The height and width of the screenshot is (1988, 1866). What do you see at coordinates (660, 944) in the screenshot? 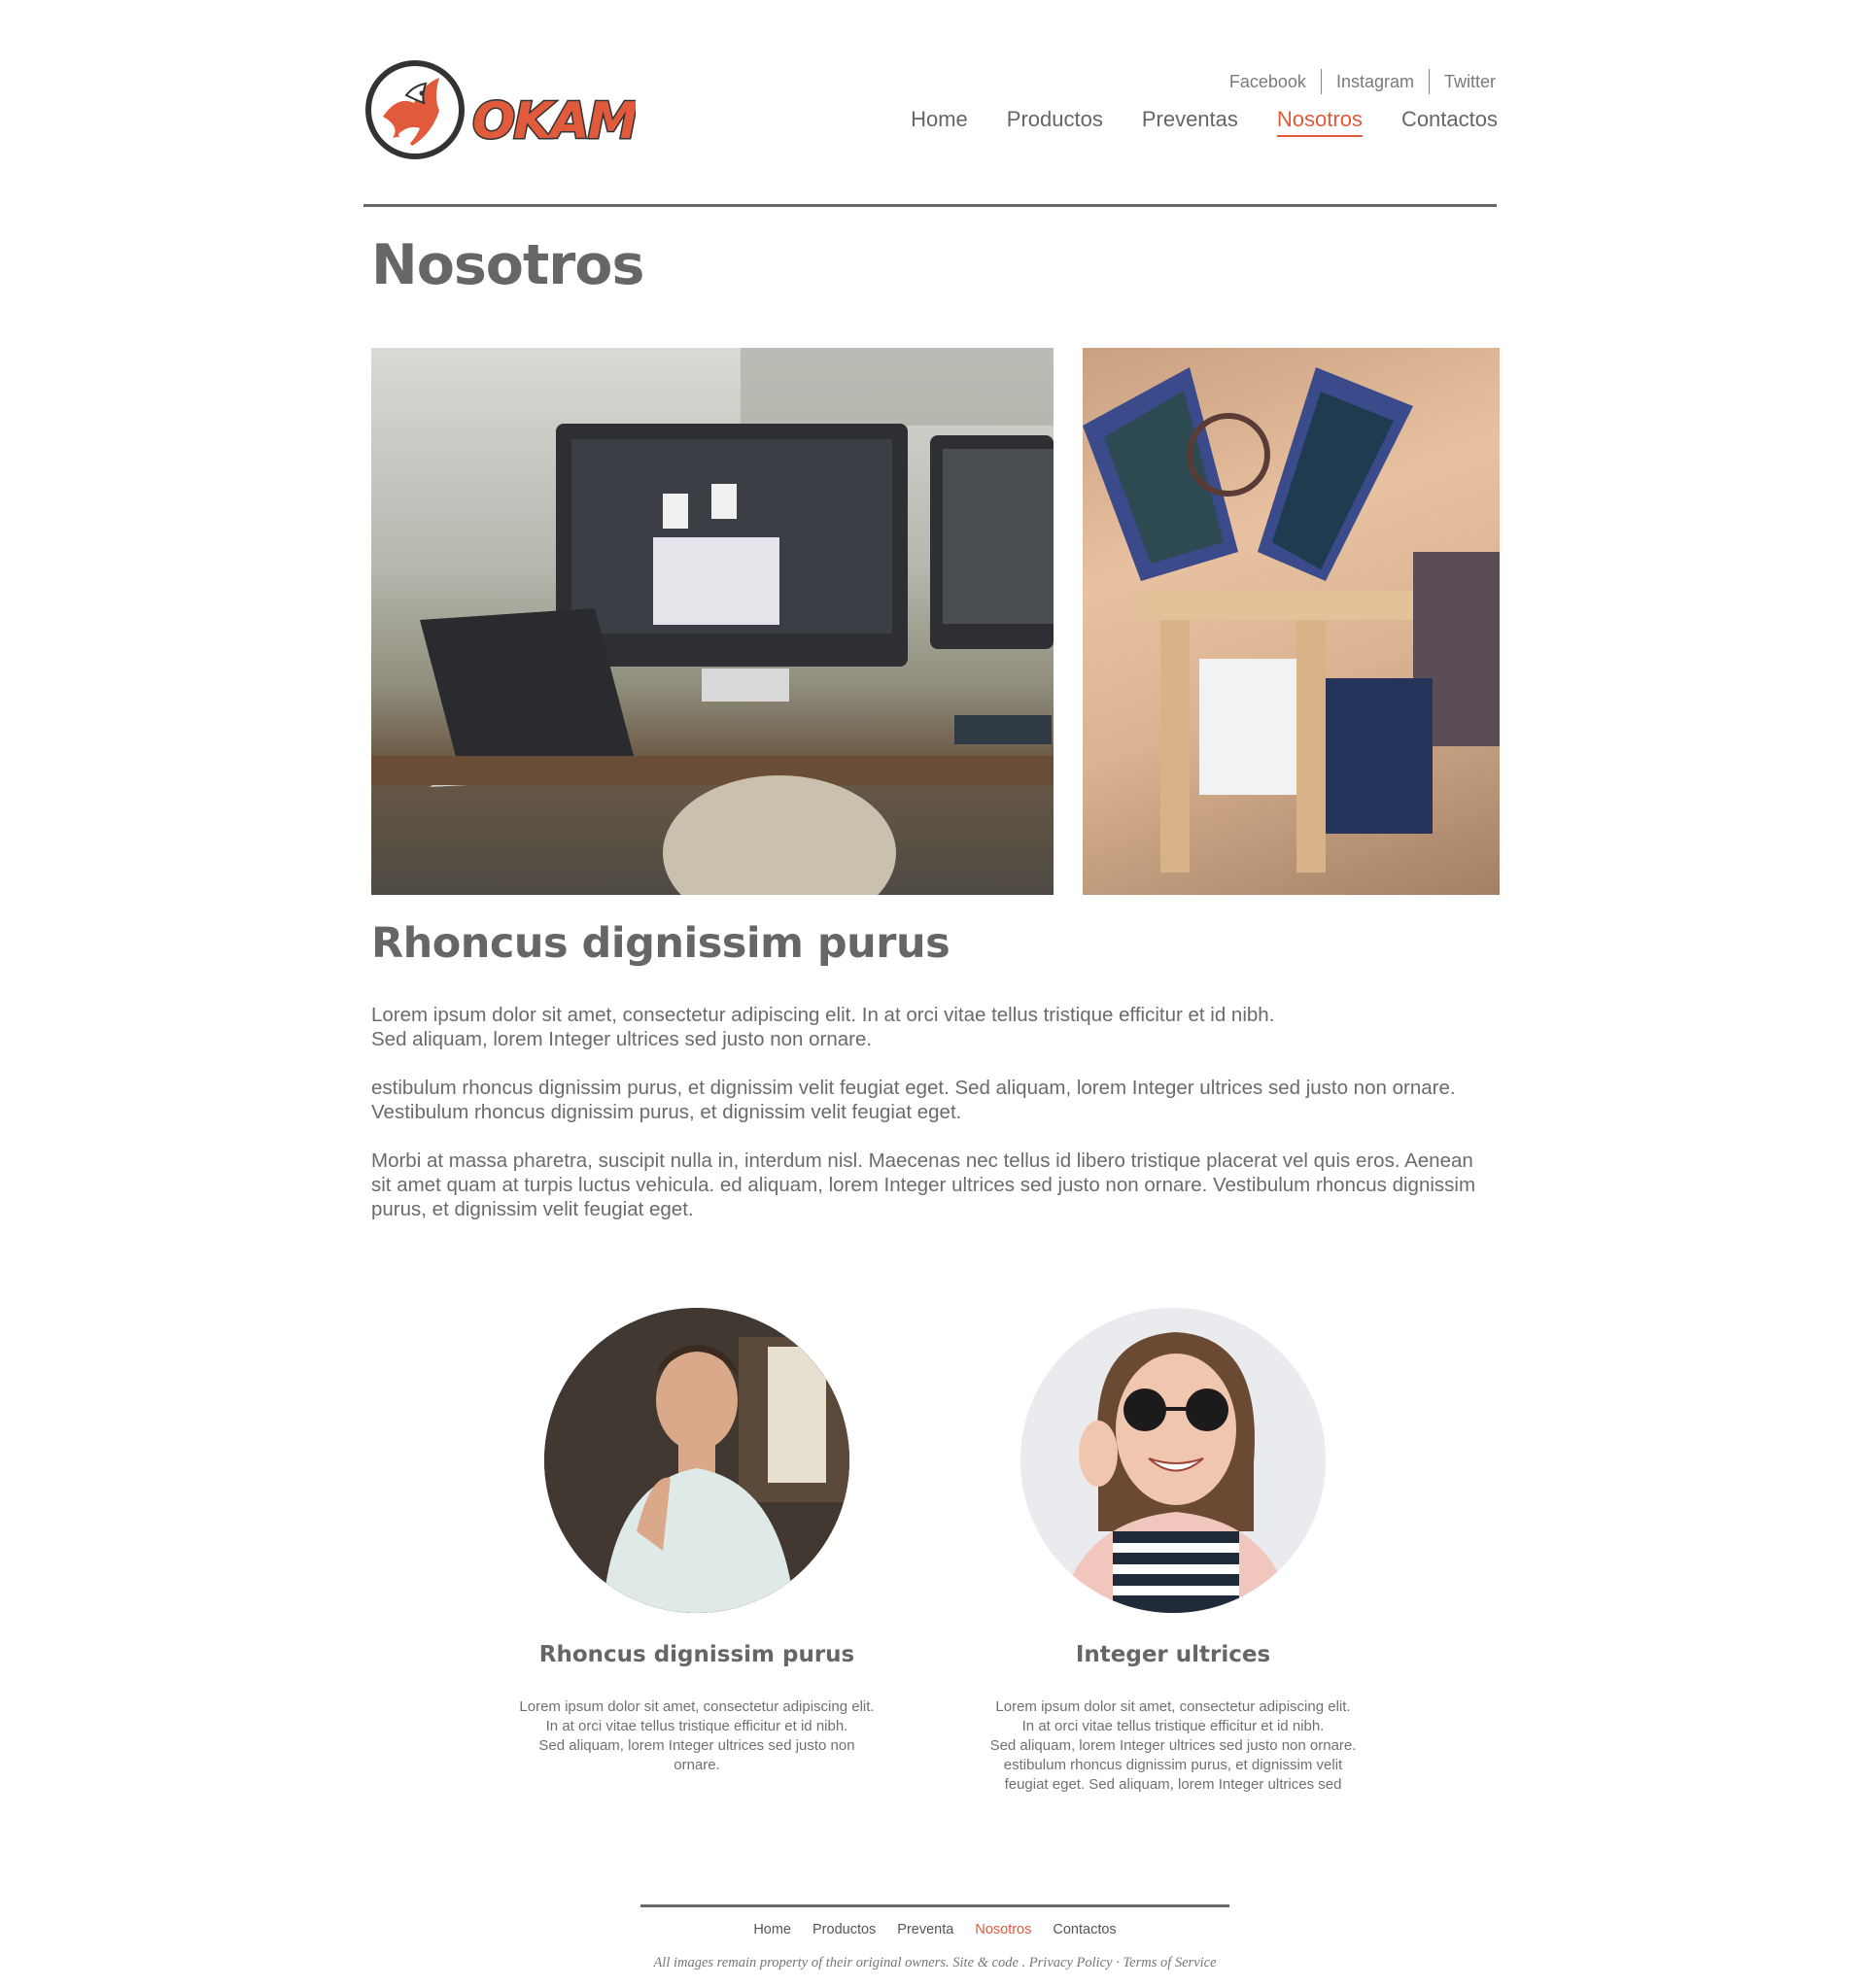
I see `section-heading: Rhoncus dignissim purus` at bounding box center [660, 944].